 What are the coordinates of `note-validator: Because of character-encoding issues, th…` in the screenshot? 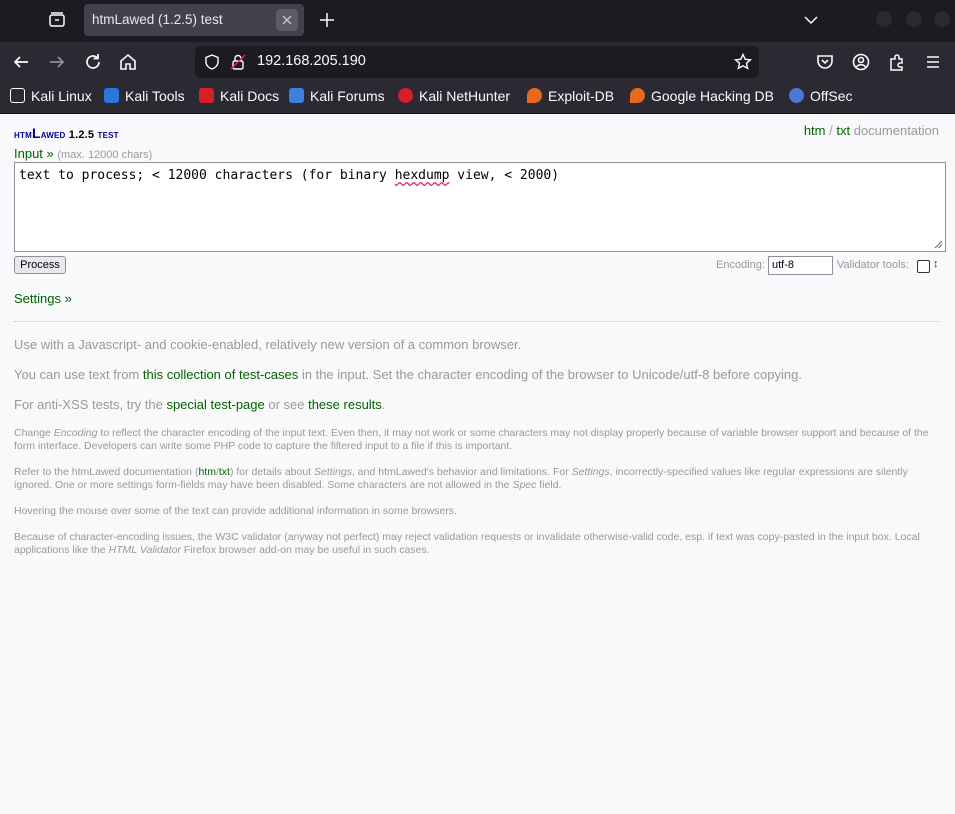 It's located at (467, 543).